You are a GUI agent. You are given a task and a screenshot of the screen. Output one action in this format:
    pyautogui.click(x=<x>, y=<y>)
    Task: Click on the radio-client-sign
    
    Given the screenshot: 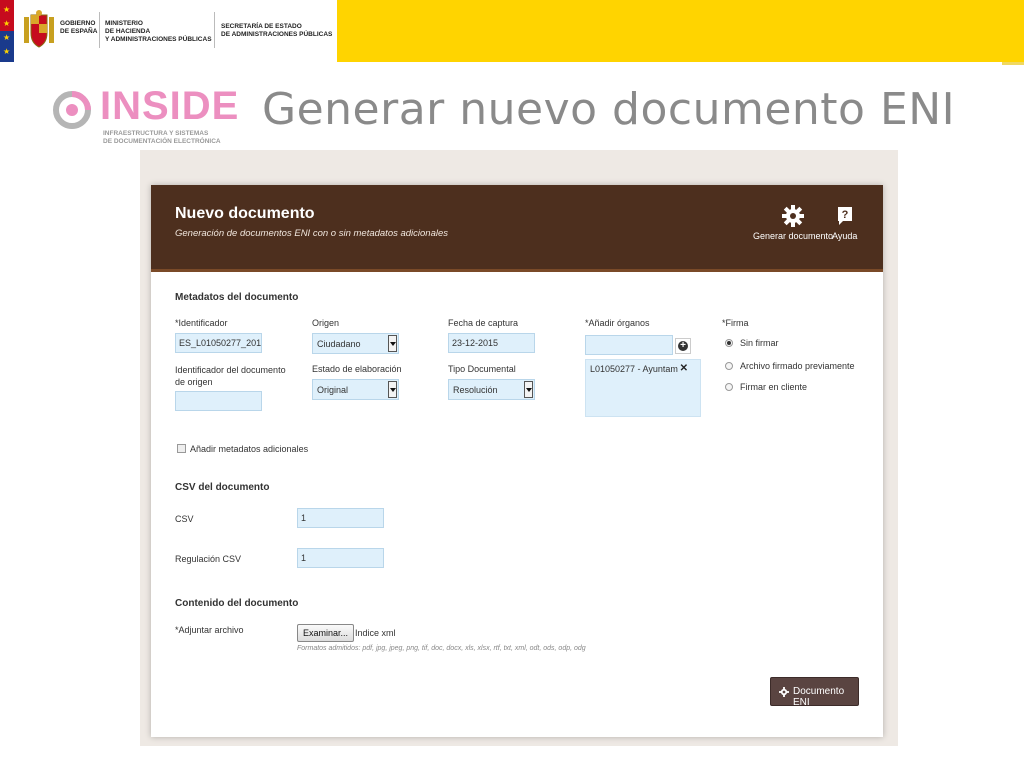 What is the action you would take?
    pyautogui.click(x=729, y=387)
    